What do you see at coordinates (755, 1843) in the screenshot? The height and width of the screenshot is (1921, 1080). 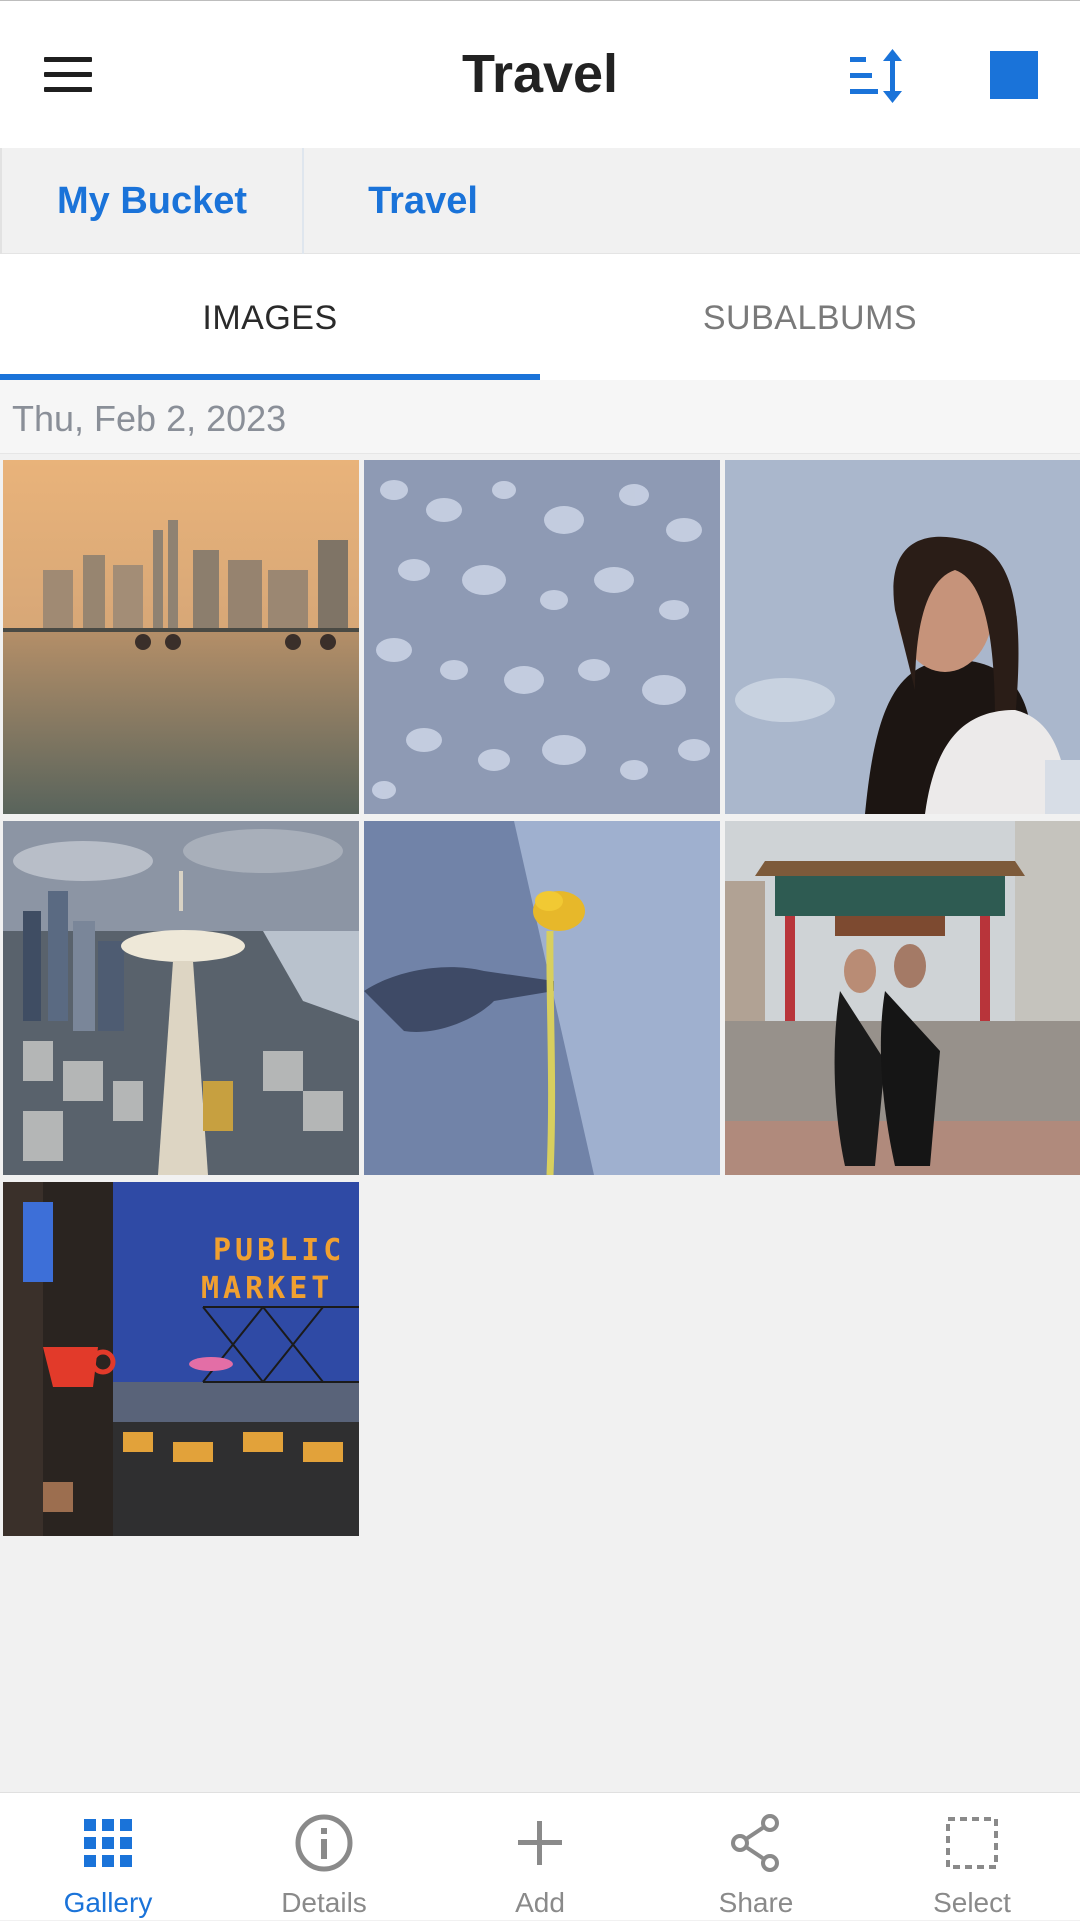 I see `share-icon` at bounding box center [755, 1843].